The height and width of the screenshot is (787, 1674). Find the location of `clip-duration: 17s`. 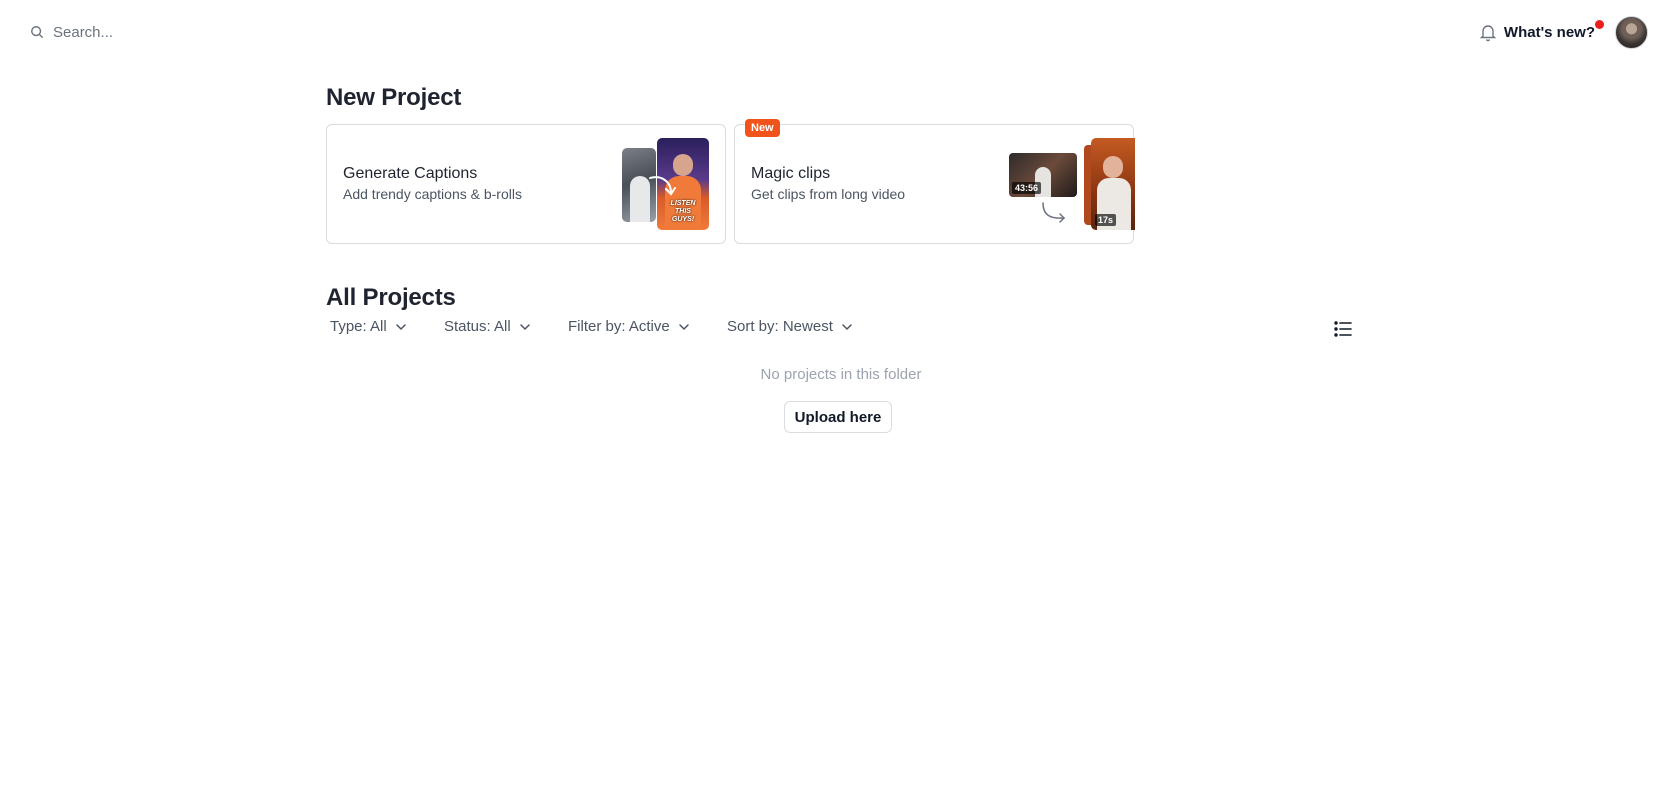

clip-duration: 17s is located at coordinates (1106, 220).